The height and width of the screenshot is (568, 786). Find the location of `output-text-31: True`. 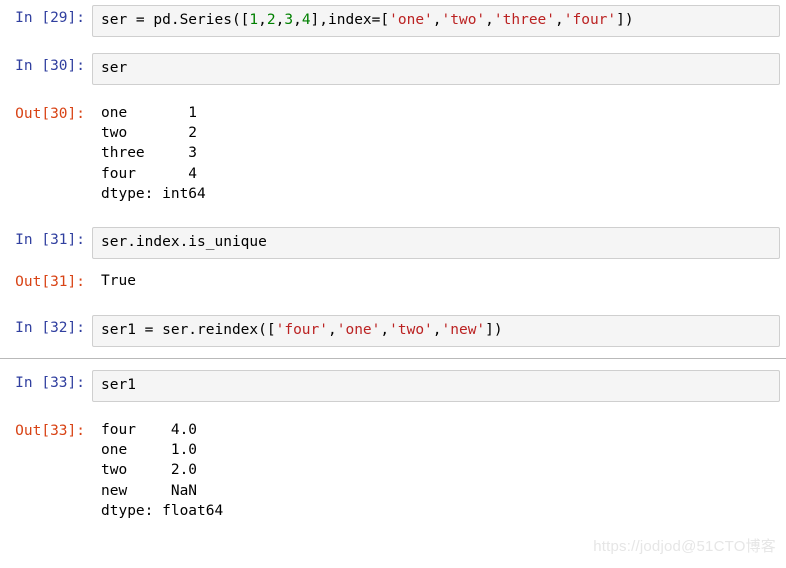

output-text-31: True is located at coordinates (118, 281).